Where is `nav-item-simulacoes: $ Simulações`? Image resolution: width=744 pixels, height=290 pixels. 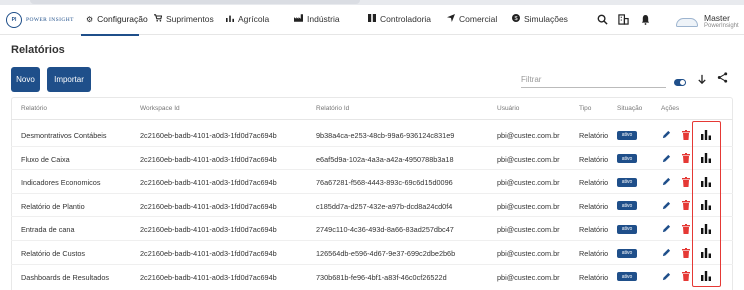 nav-item-simulacoes: $ Simulações is located at coordinates (540, 19).